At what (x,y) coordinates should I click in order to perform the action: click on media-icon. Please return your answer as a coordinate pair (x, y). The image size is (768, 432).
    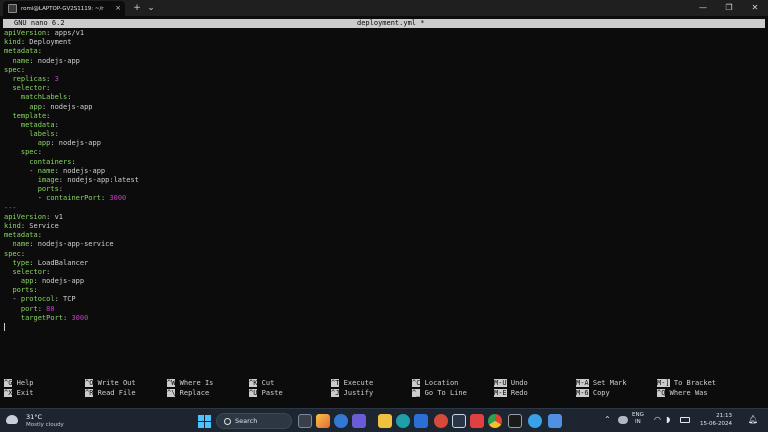
    Looking at the image, I should click on (477, 421).